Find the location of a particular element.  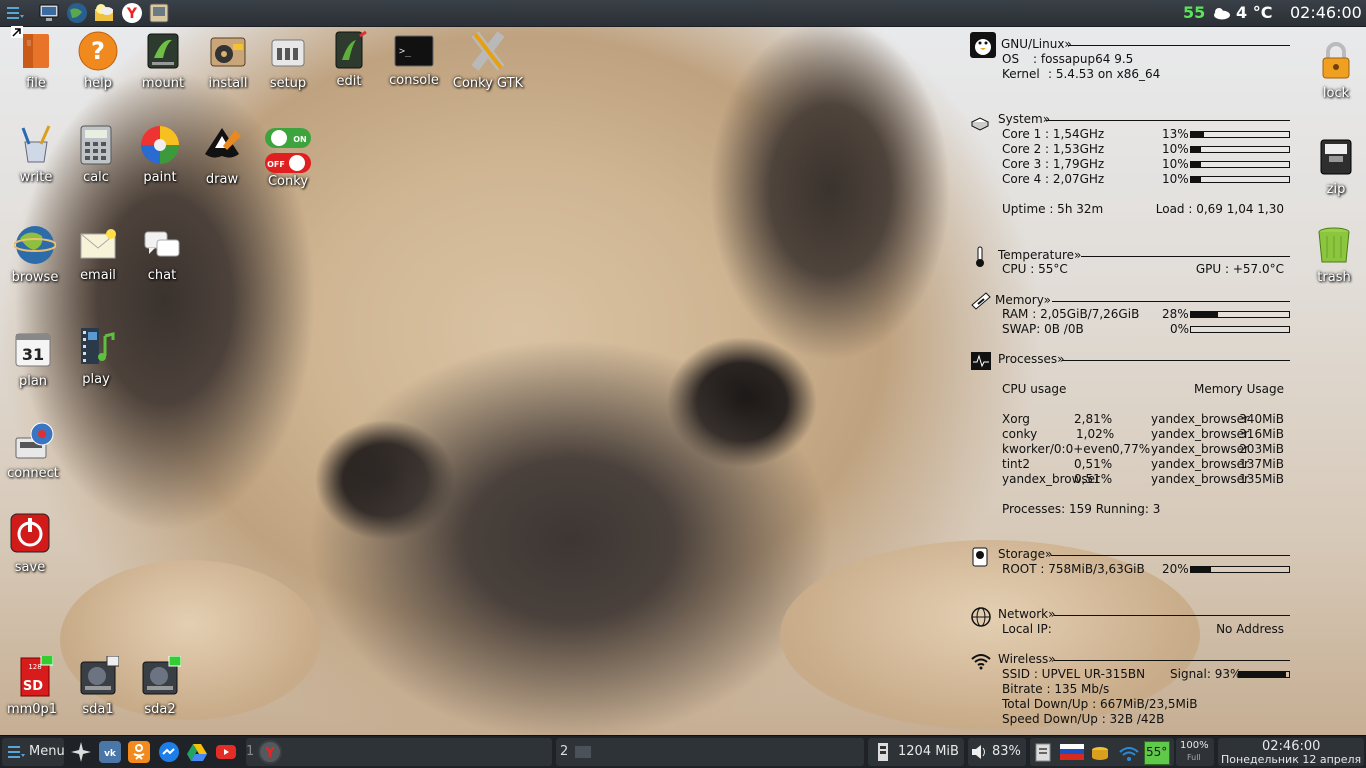

taskbar-clock: 02:46:00 Понедельник 12 апреля is located at coordinates (1291, 752).